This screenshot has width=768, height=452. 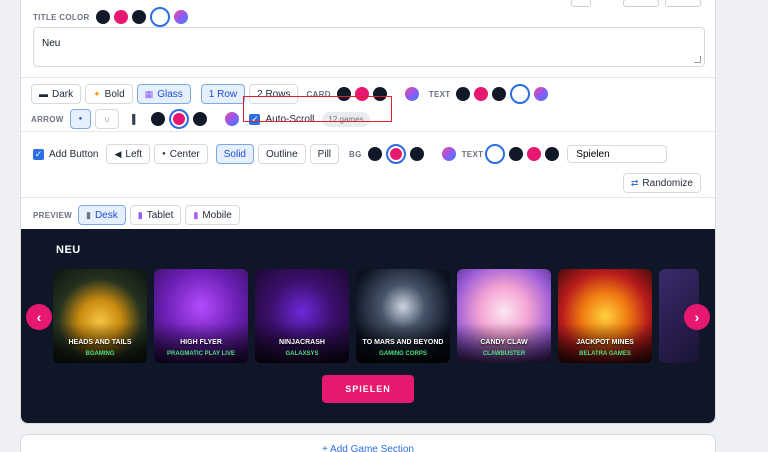 What do you see at coordinates (51, 43) in the screenshot?
I see `section-name-value: Neu` at bounding box center [51, 43].